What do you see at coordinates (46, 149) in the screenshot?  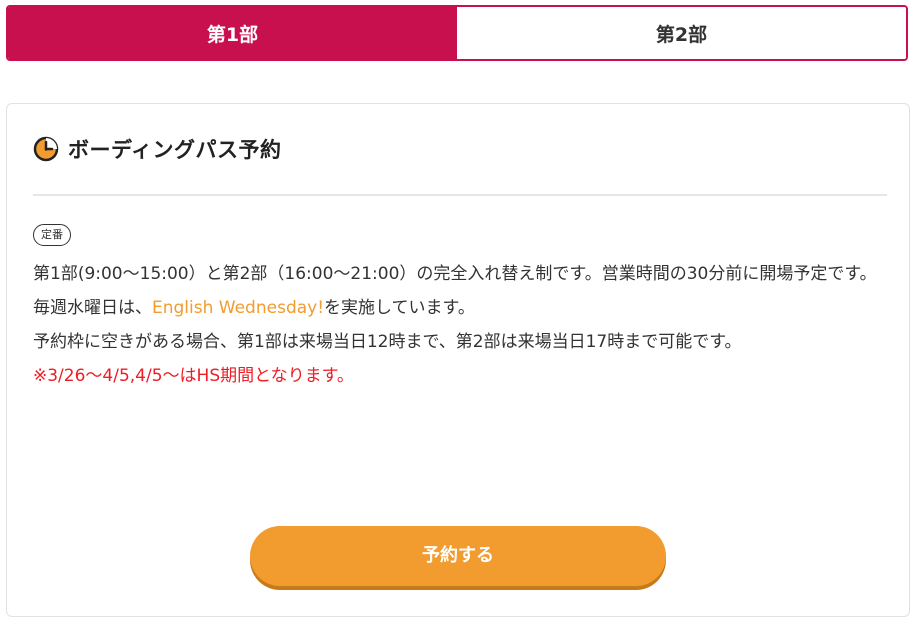 I see `clock-icon` at bounding box center [46, 149].